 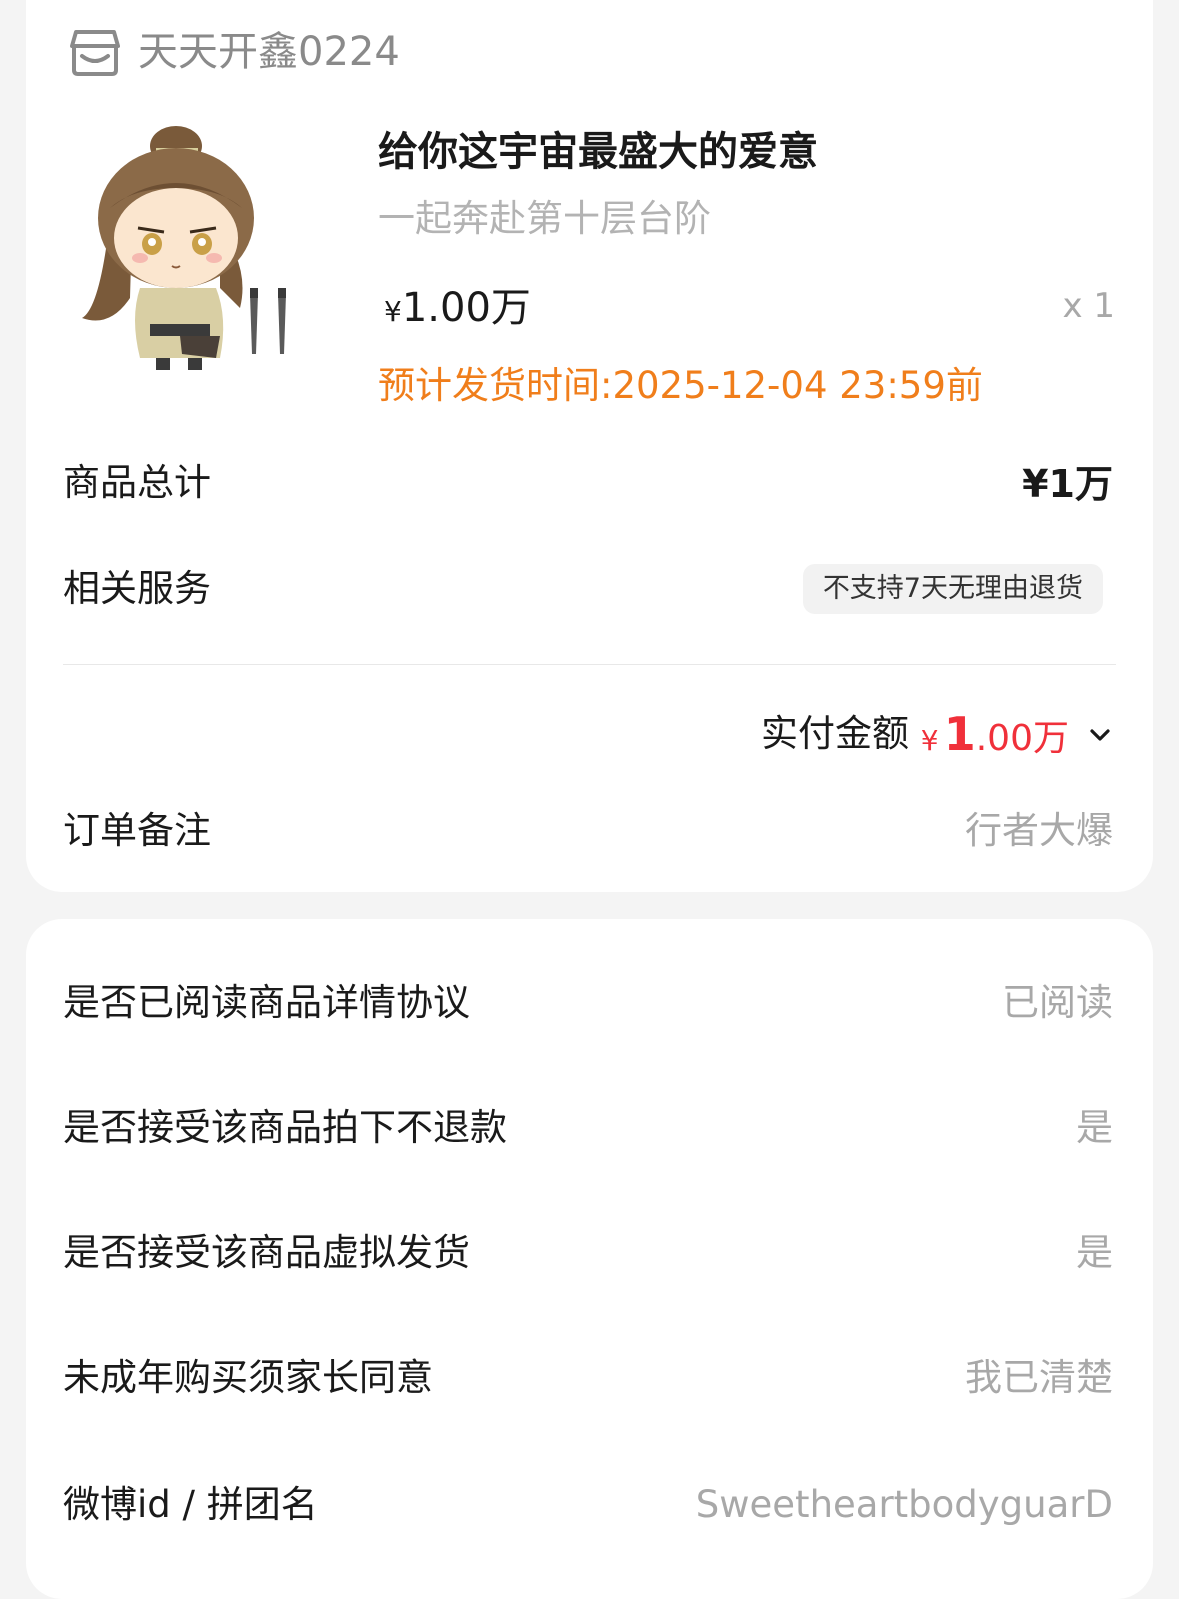 I want to click on service-label: 相关服务, so click(x=137, y=588).